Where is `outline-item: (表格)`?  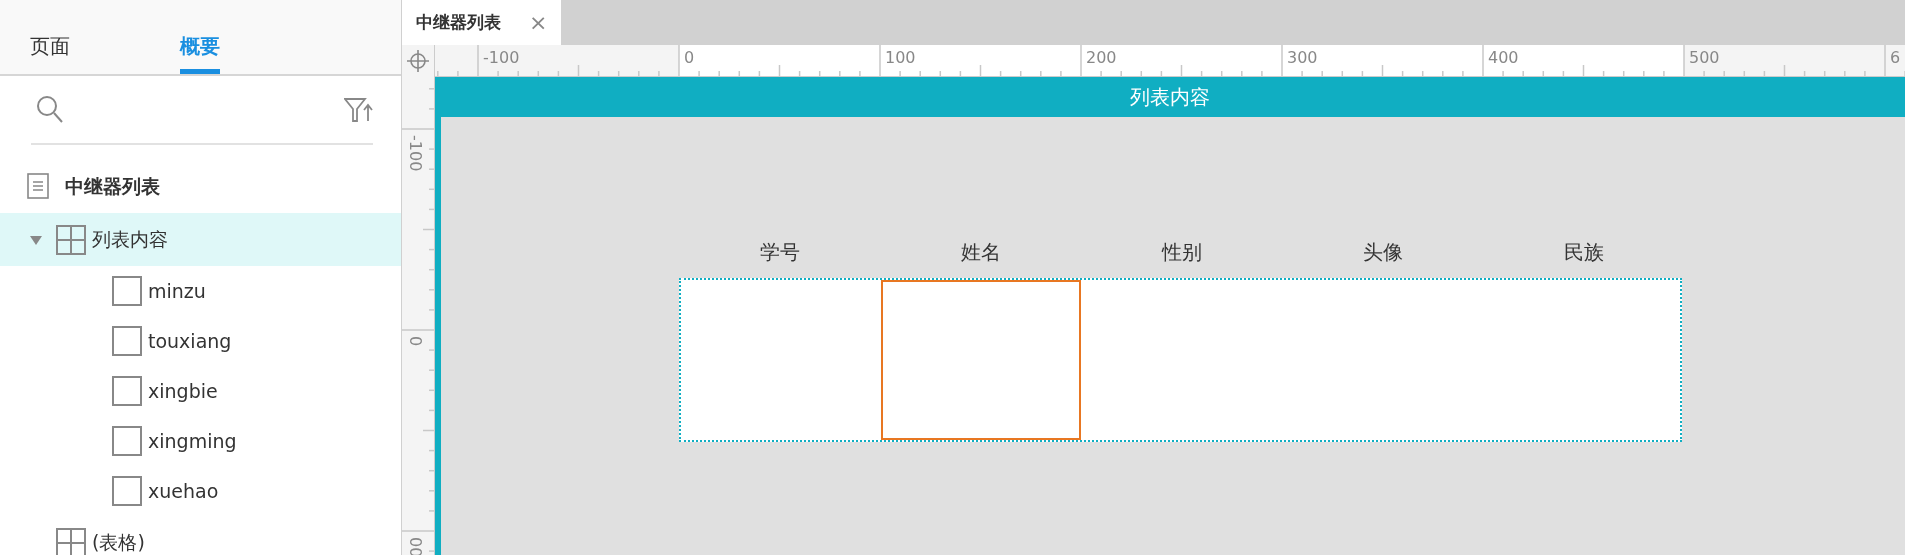
outline-item: (表格) is located at coordinates (200, 535).